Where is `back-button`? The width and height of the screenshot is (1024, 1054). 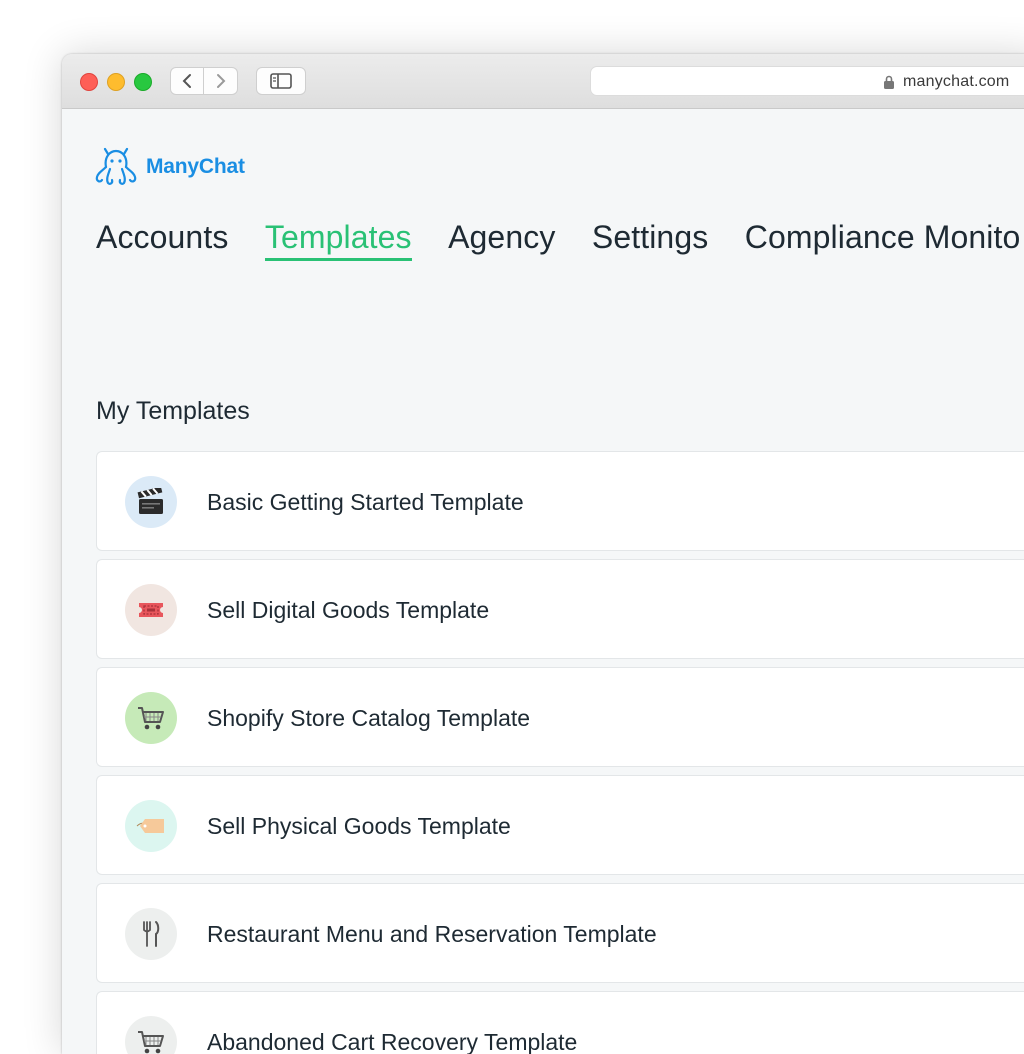
back-button is located at coordinates (187, 81).